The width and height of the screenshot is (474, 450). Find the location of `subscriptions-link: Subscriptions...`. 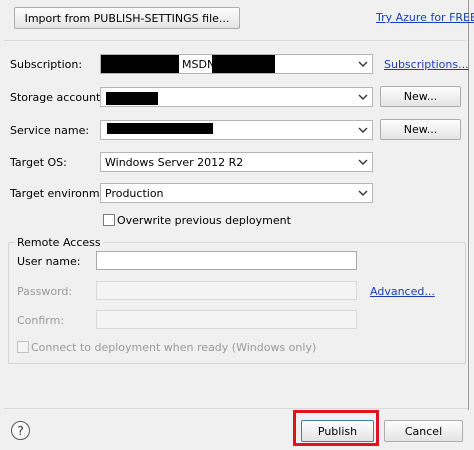

subscriptions-link: Subscriptions... is located at coordinates (426, 64).